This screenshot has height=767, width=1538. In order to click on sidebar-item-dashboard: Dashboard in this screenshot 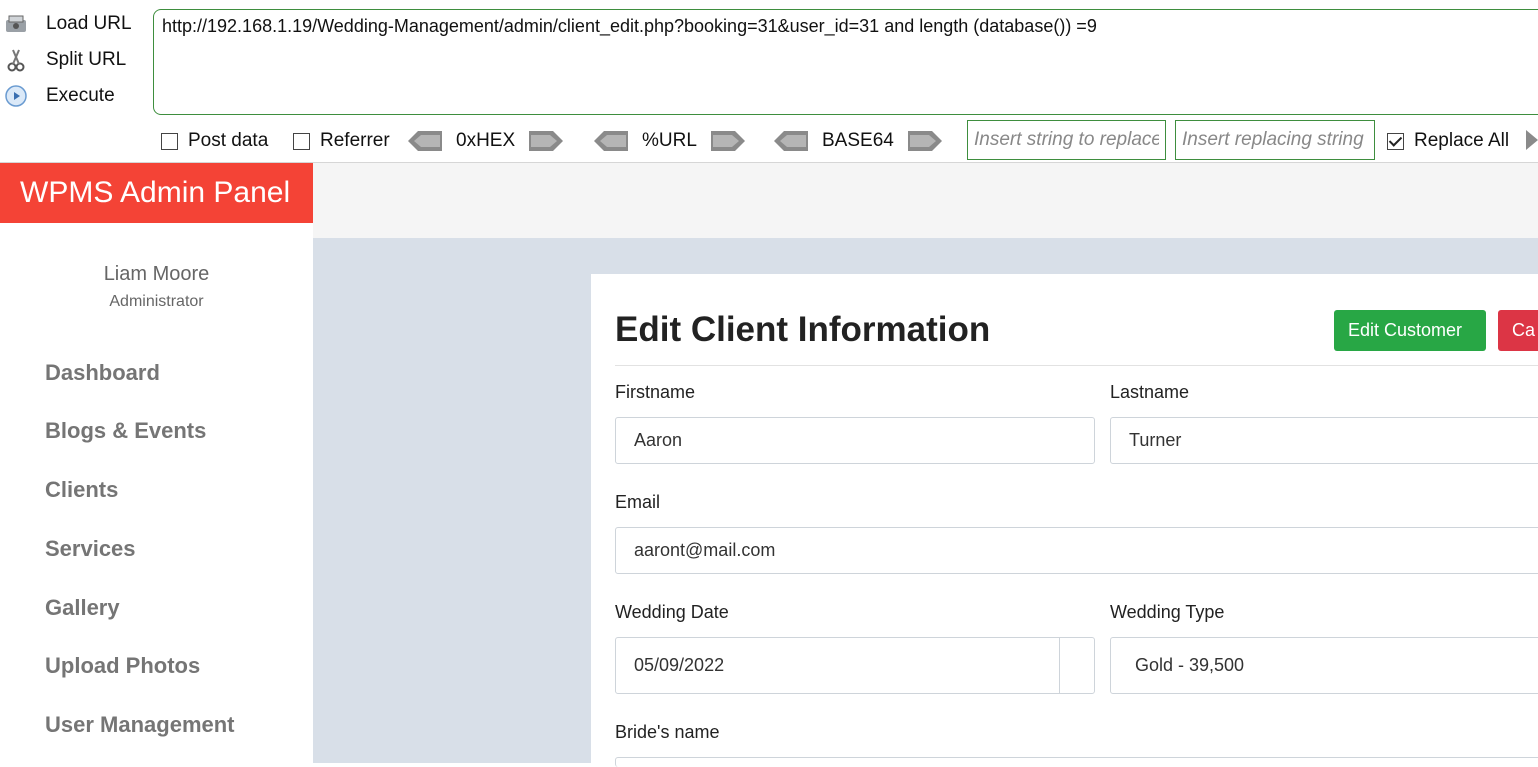, I will do `click(102, 373)`.